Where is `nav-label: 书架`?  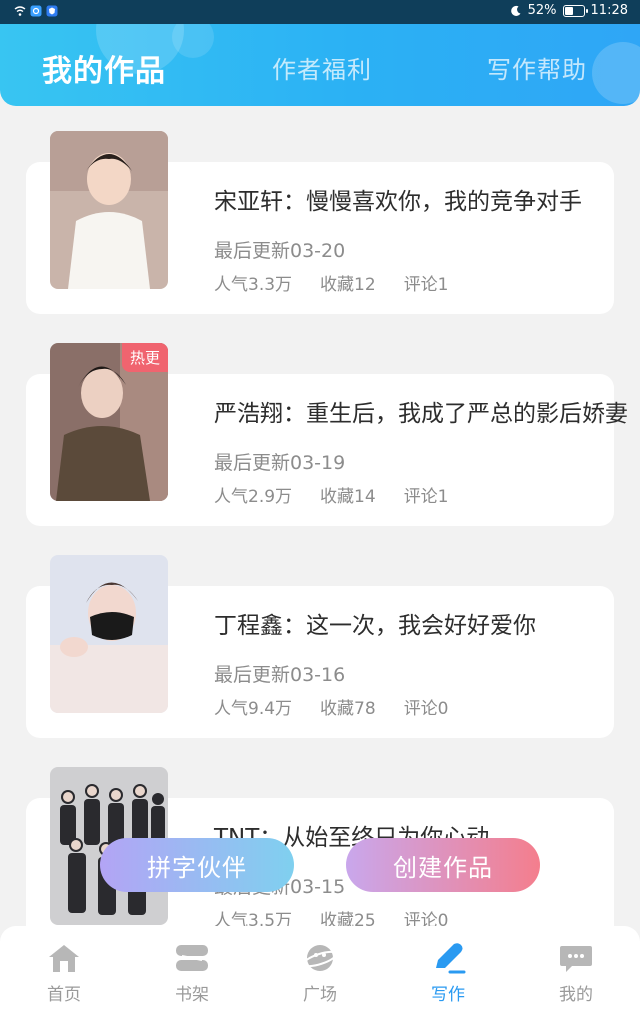 nav-label: 书架 is located at coordinates (192, 995).